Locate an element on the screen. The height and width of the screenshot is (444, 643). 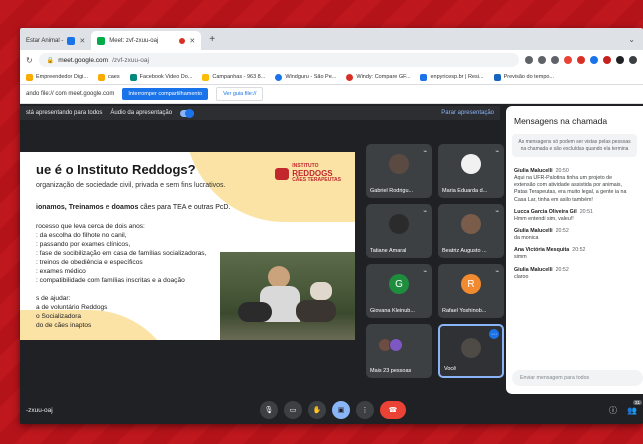
paw-icon is located at coordinates (282, 173).